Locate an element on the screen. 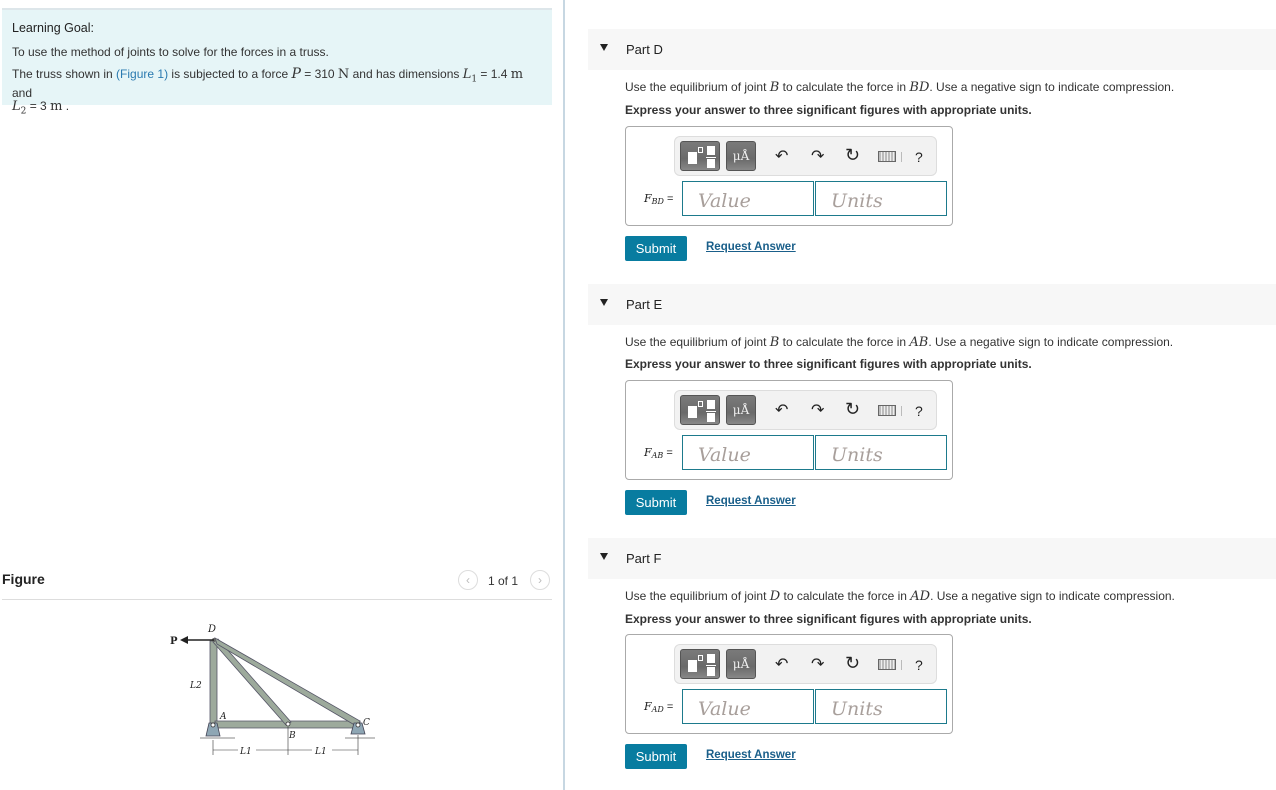 The image size is (1276, 790). member-symbol: AD is located at coordinates (920, 596).